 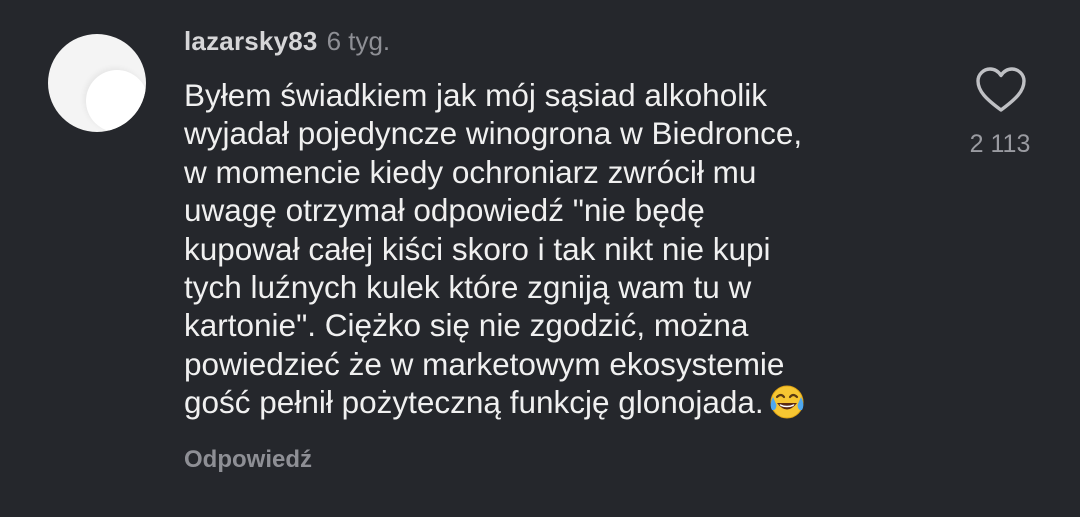 I want to click on avatar, so click(x=97, y=83).